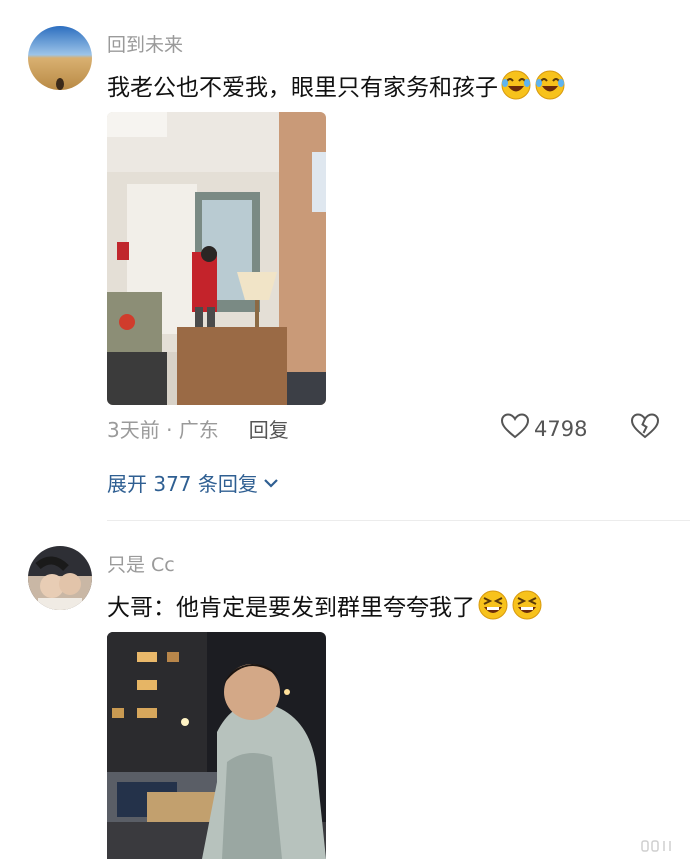 This screenshot has width=690, height=859. Describe the element at coordinates (163, 430) in the screenshot. I see `time-location: 3天前 · 广东` at that location.